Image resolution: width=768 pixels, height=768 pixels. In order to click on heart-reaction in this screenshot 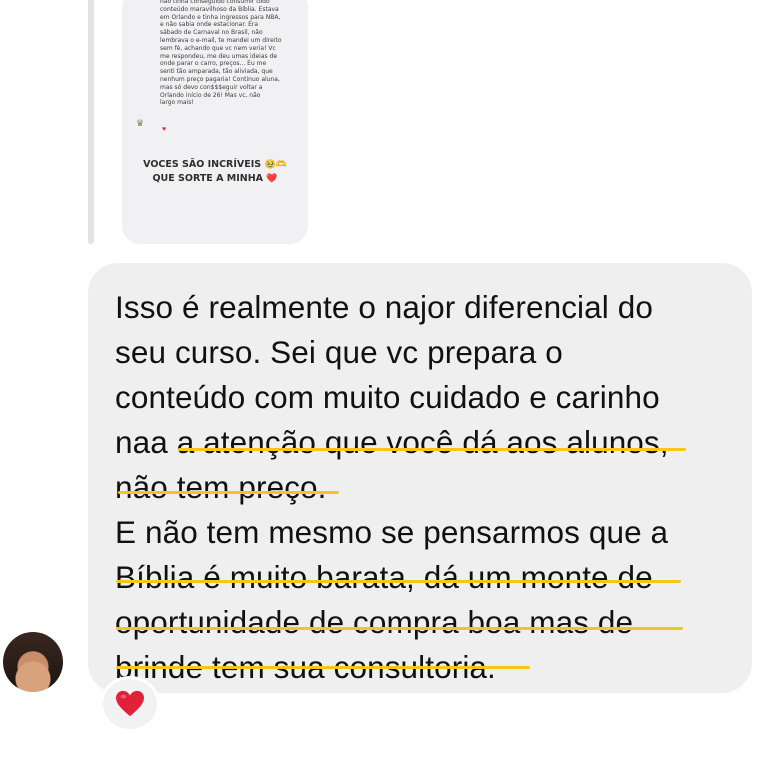, I will do `click(130, 704)`.